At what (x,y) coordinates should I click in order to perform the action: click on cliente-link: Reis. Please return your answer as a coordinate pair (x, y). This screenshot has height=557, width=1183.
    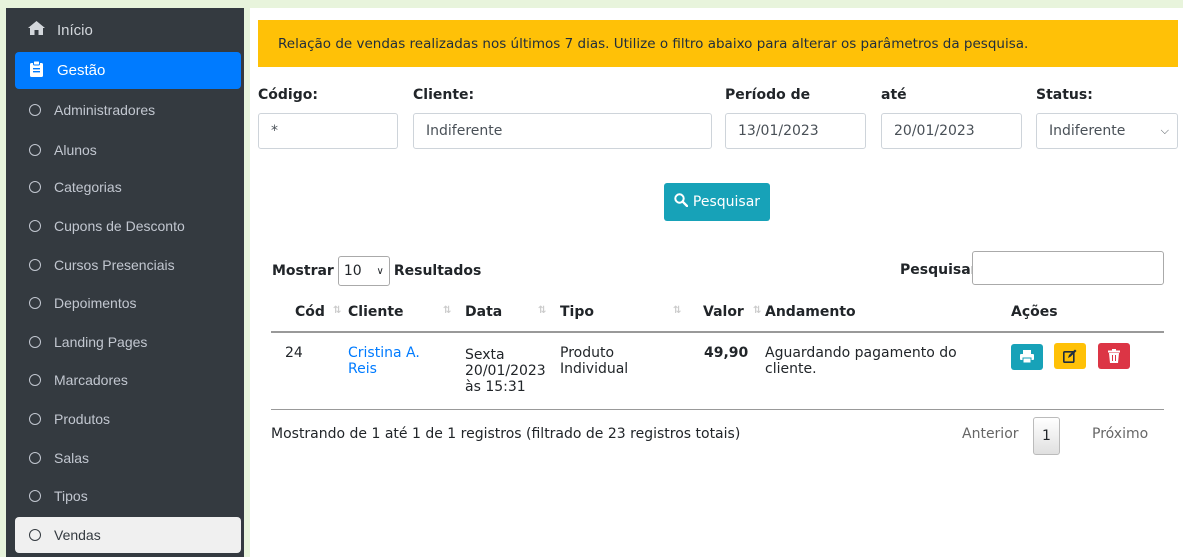
    Looking at the image, I should click on (406, 369).